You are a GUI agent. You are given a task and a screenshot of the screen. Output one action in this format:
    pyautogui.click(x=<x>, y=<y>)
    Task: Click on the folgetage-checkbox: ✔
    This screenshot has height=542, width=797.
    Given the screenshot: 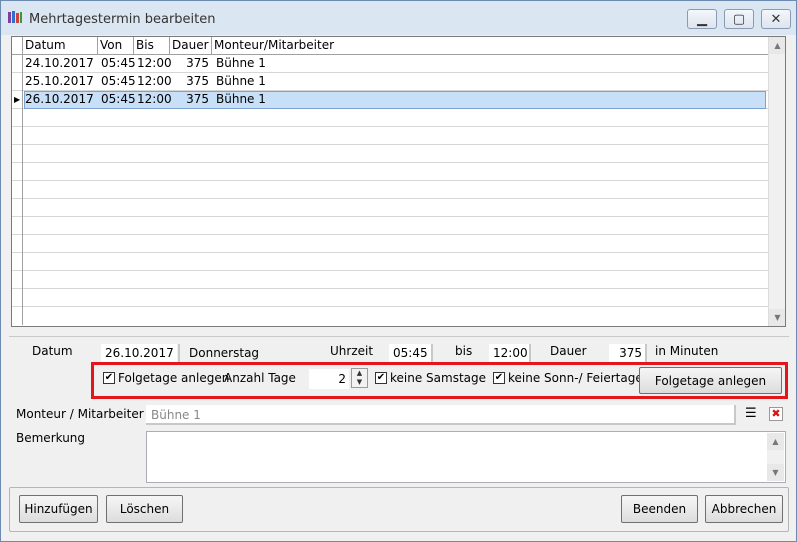 What is the action you would take?
    pyautogui.click(x=109, y=378)
    